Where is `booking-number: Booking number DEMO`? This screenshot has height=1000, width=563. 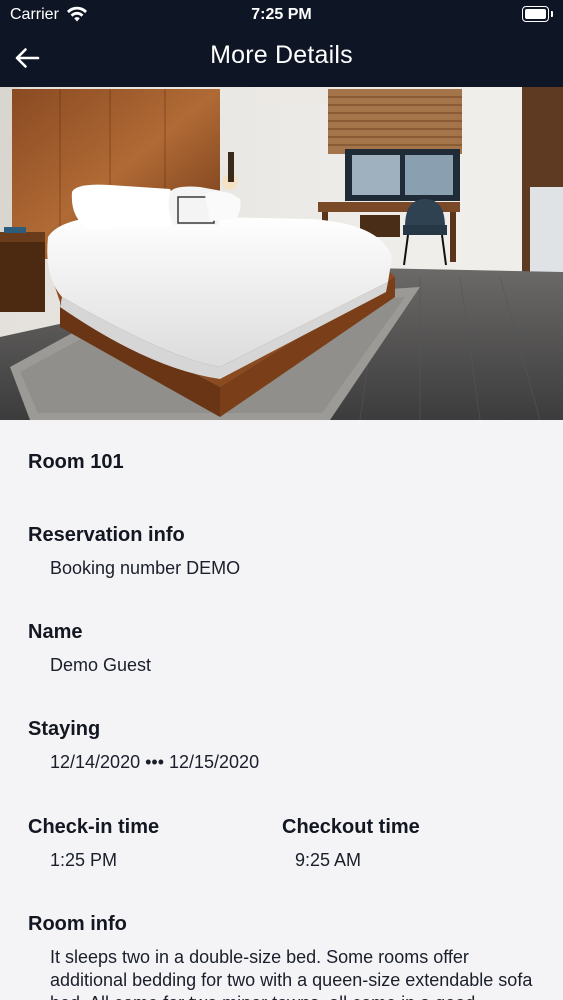
booking-number: Booking number DEMO is located at coordinates (145, 568).